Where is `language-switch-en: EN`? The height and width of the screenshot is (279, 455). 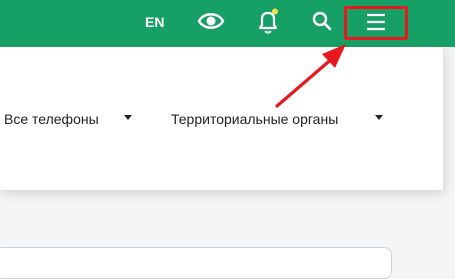
language-switch-en: EN is located at coordinates (157, 22).